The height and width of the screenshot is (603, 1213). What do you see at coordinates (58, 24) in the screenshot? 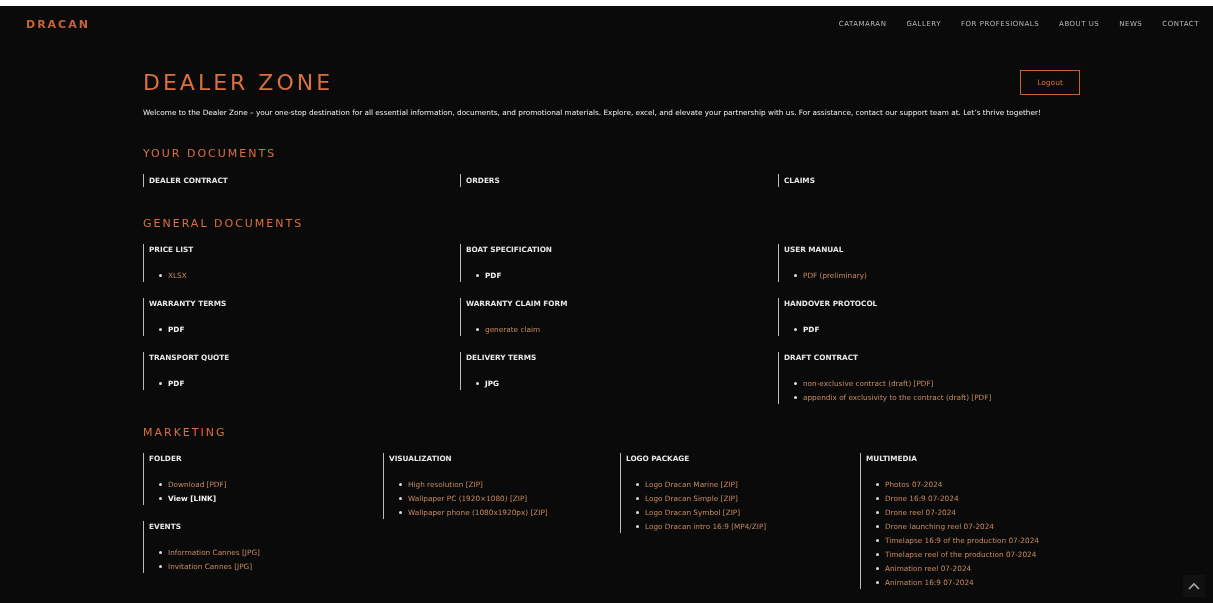
I see `logo: DRACAN` at bounding box center [58, 24].